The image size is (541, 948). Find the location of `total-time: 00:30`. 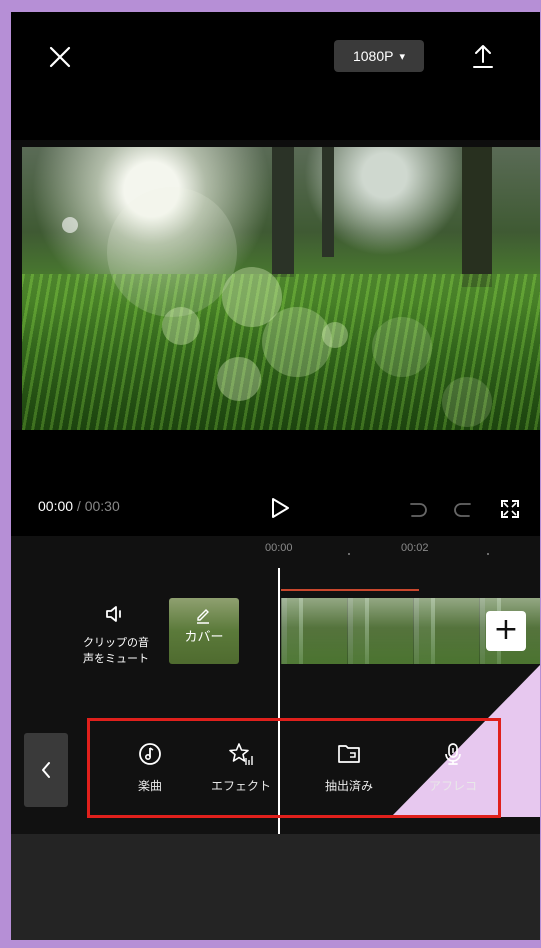

total-time: 00:30 is located at coordinates (102, 506).